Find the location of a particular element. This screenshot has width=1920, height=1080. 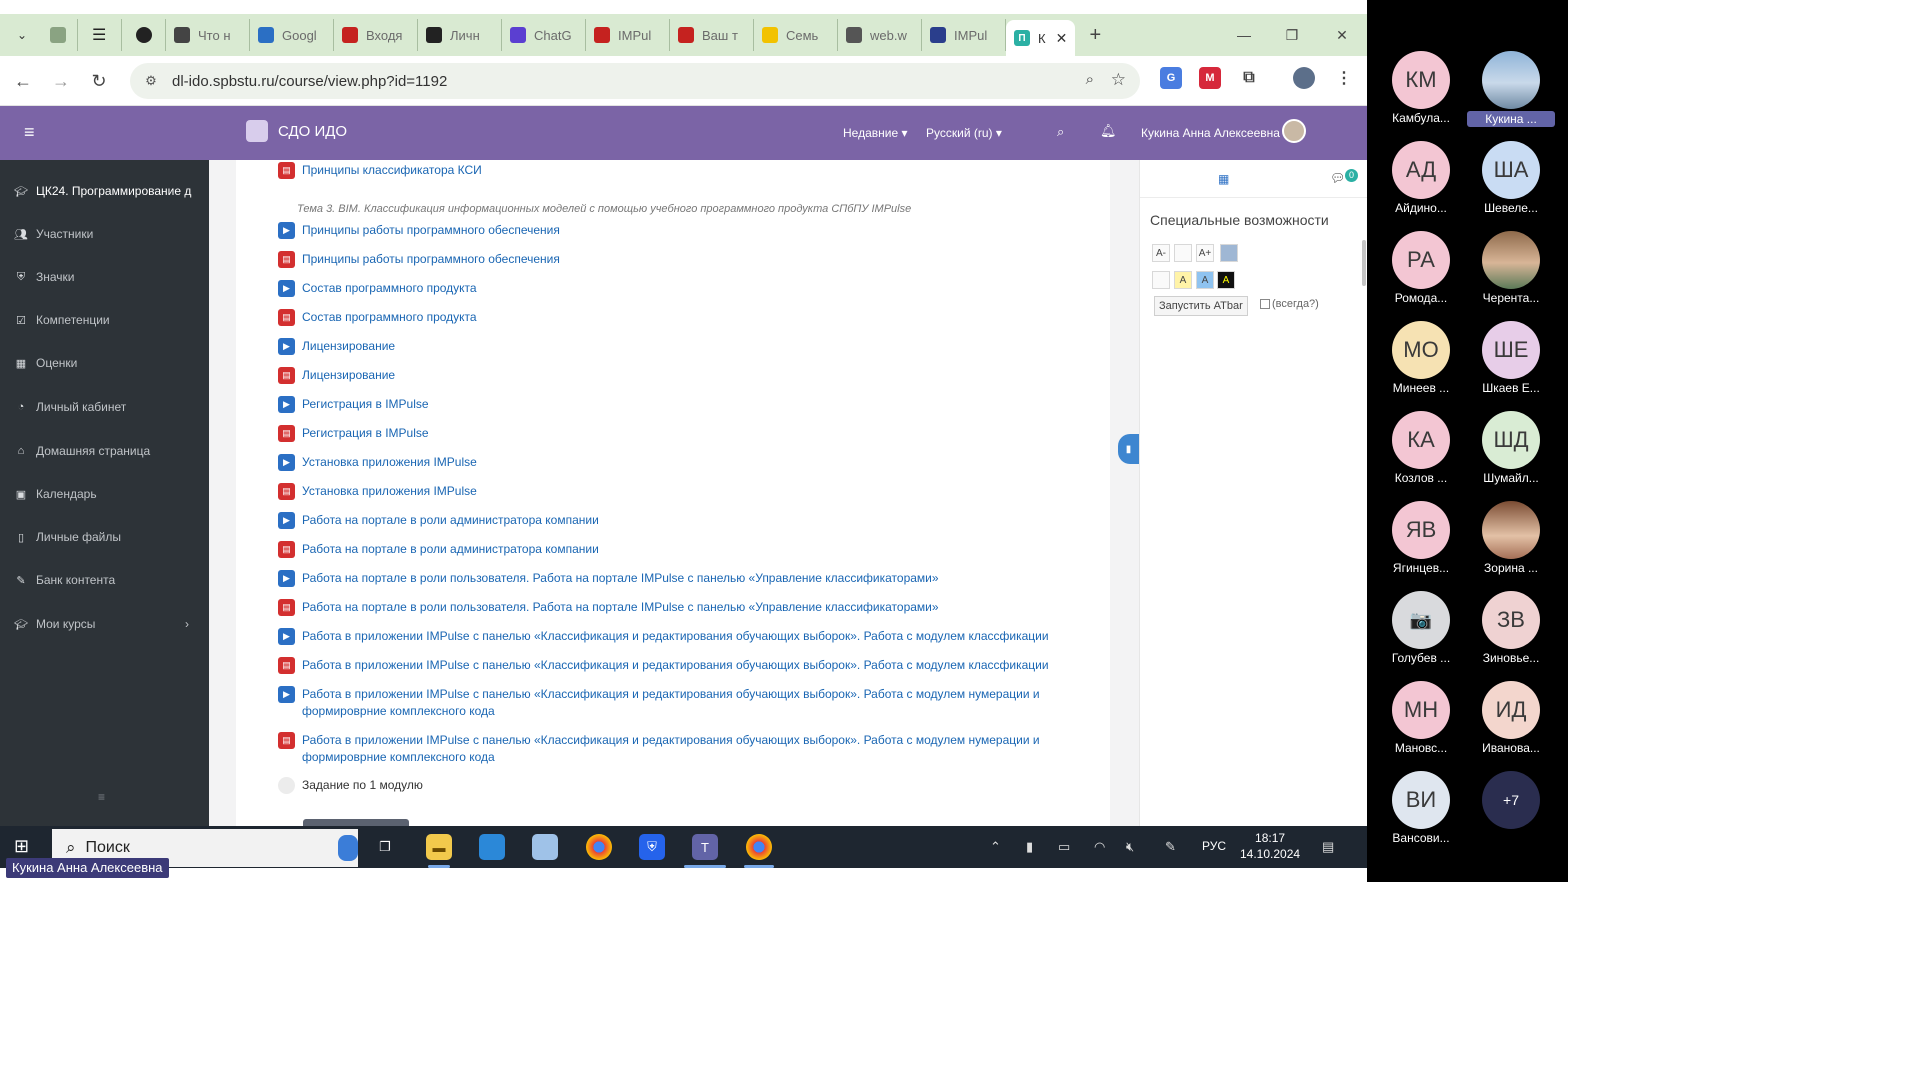

sidebar-item: 🎓︎ ЦК24. Программирование д is located at coordinates (104, 191).